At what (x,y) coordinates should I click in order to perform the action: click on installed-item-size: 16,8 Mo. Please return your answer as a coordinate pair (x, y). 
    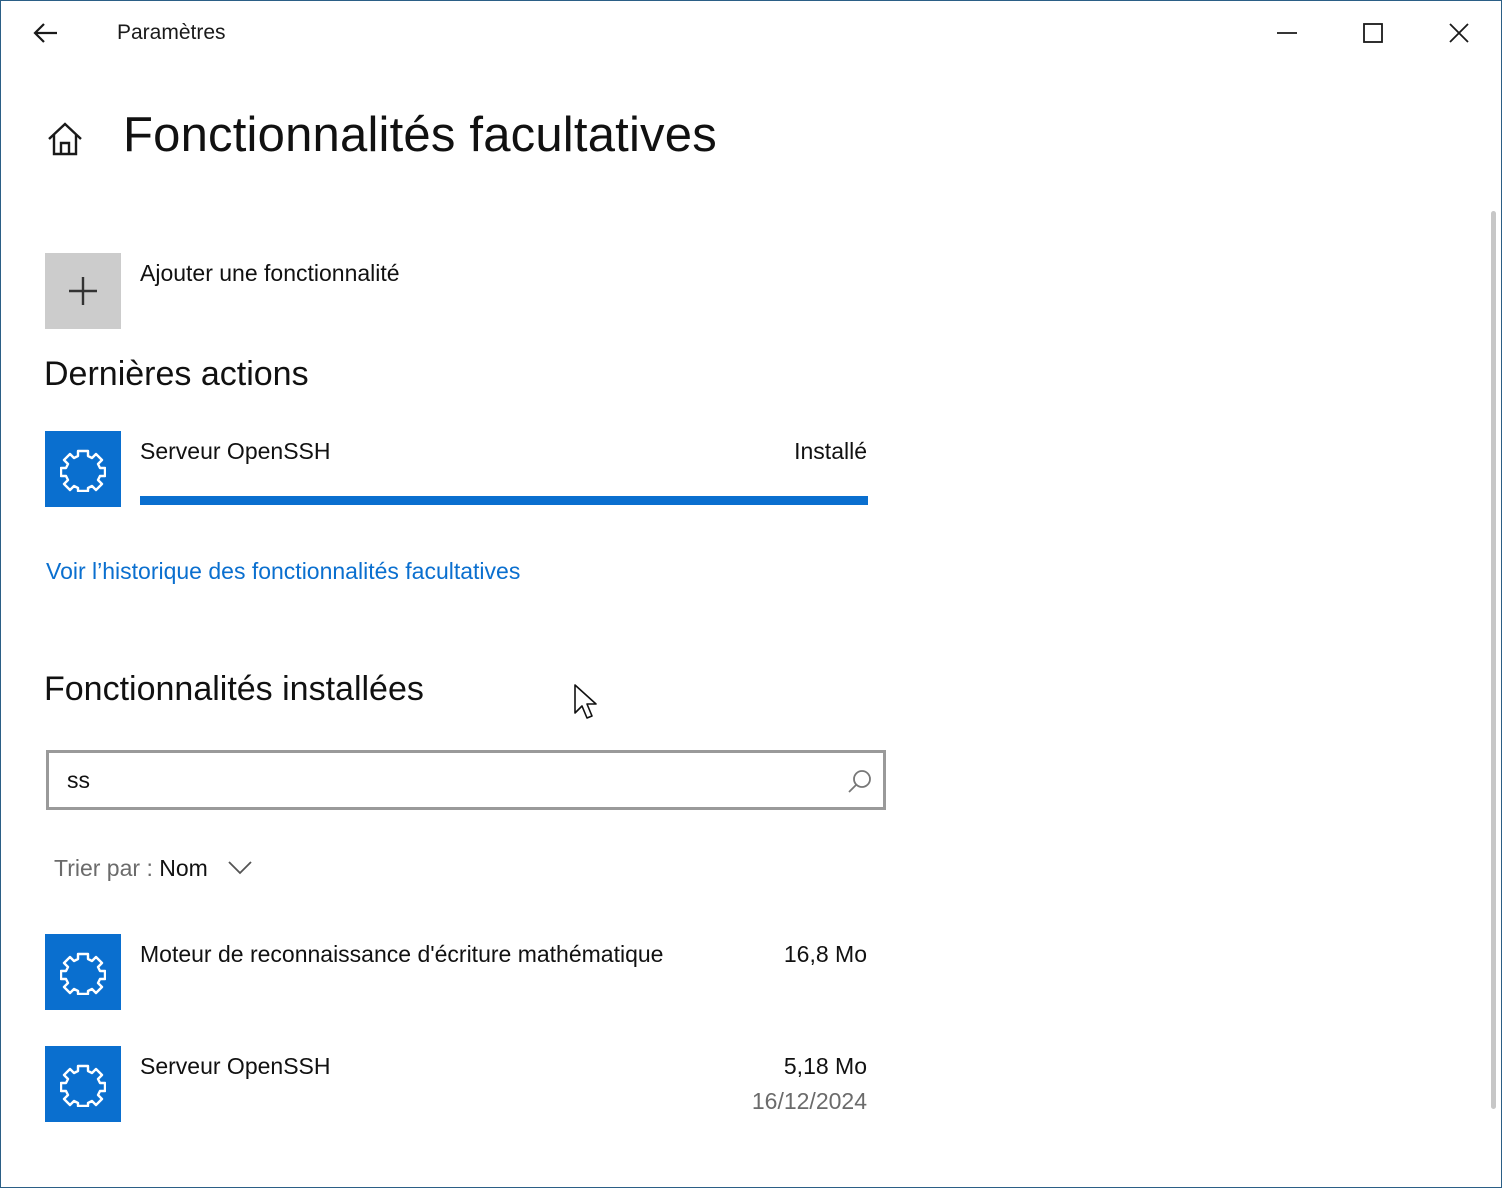
    Looking at the image, I should click on (825, 954).